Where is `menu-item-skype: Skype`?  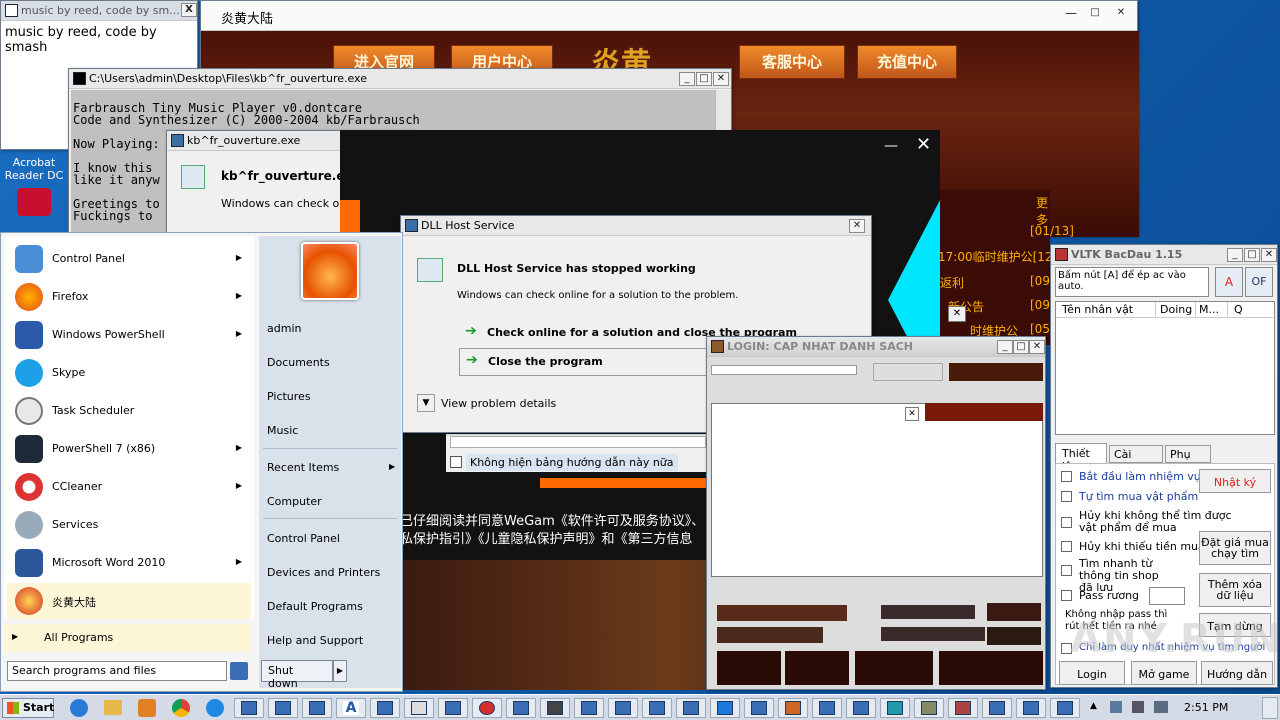 menu-item-skype: Skype is located at coordinates (132, 373).